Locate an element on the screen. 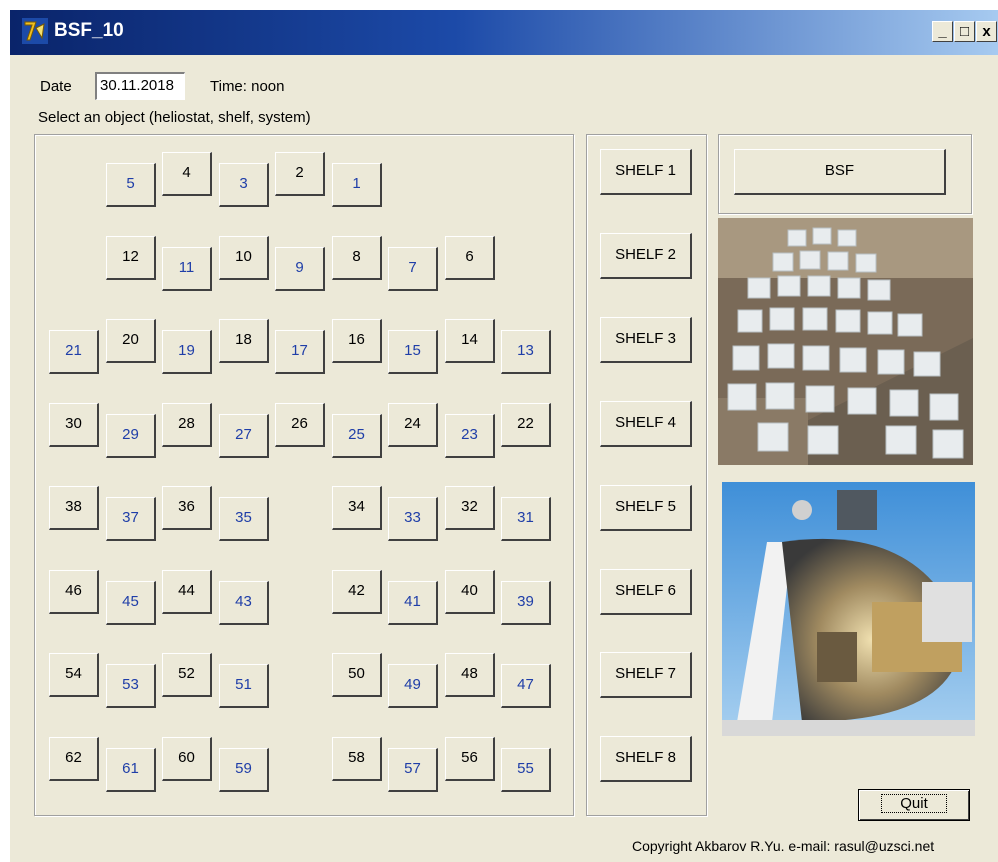  heliostat-17-button: 17 is located at coordinates (300, 352).